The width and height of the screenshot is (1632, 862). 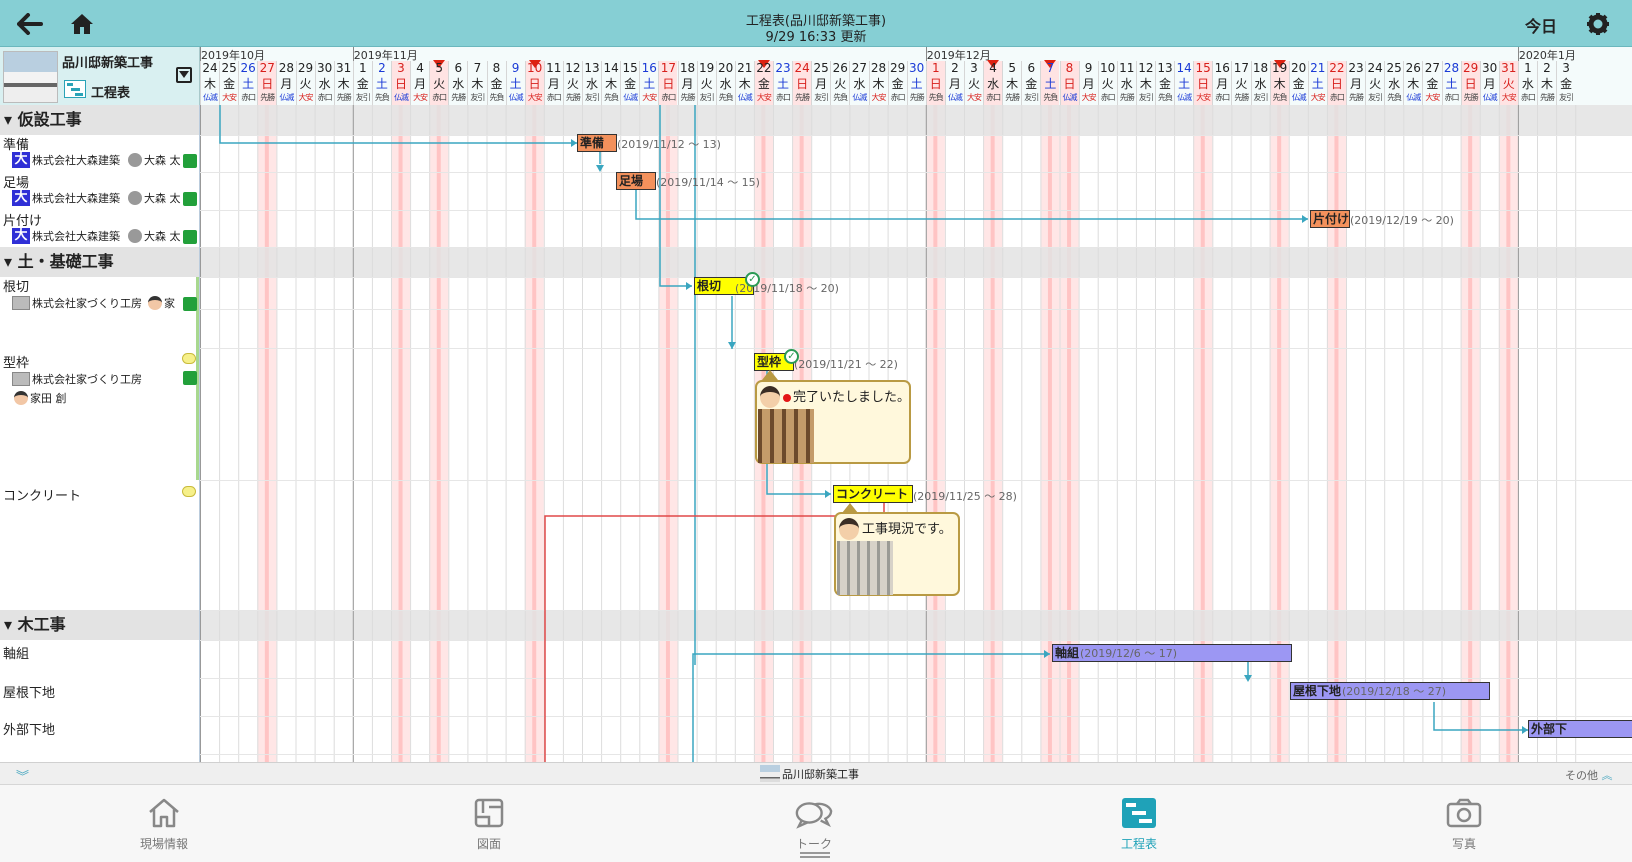 What do you see at coordinates (897, 554) in the screenshot?
I see `comment-popup-concrete: 工事現況です。` at bounding box center [897, 554].